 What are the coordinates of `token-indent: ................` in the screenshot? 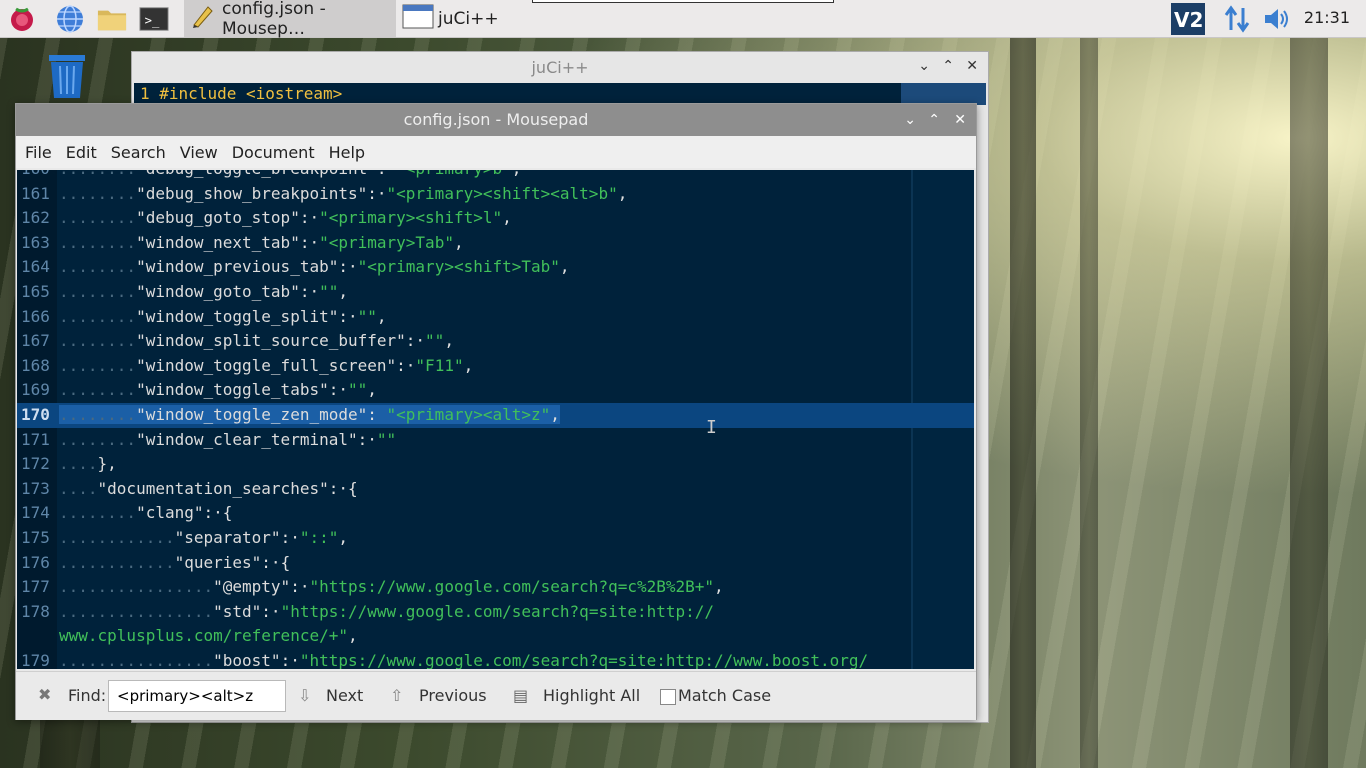 It's located at (136, 611).